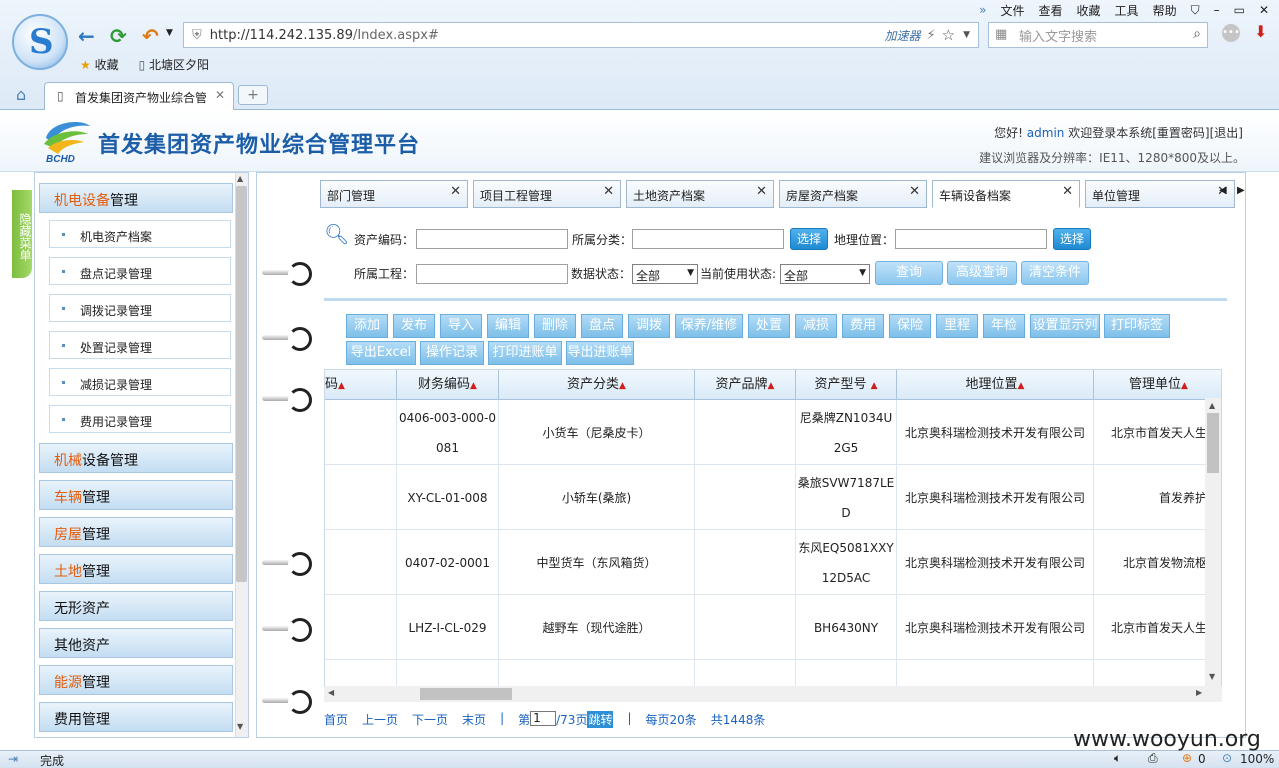 The image size is (1279, 768). What do you see at coordinates (1117, 758) in the screenshot?
I see `volume-icon: 🔈︎` at bounding box center [1117, 758].